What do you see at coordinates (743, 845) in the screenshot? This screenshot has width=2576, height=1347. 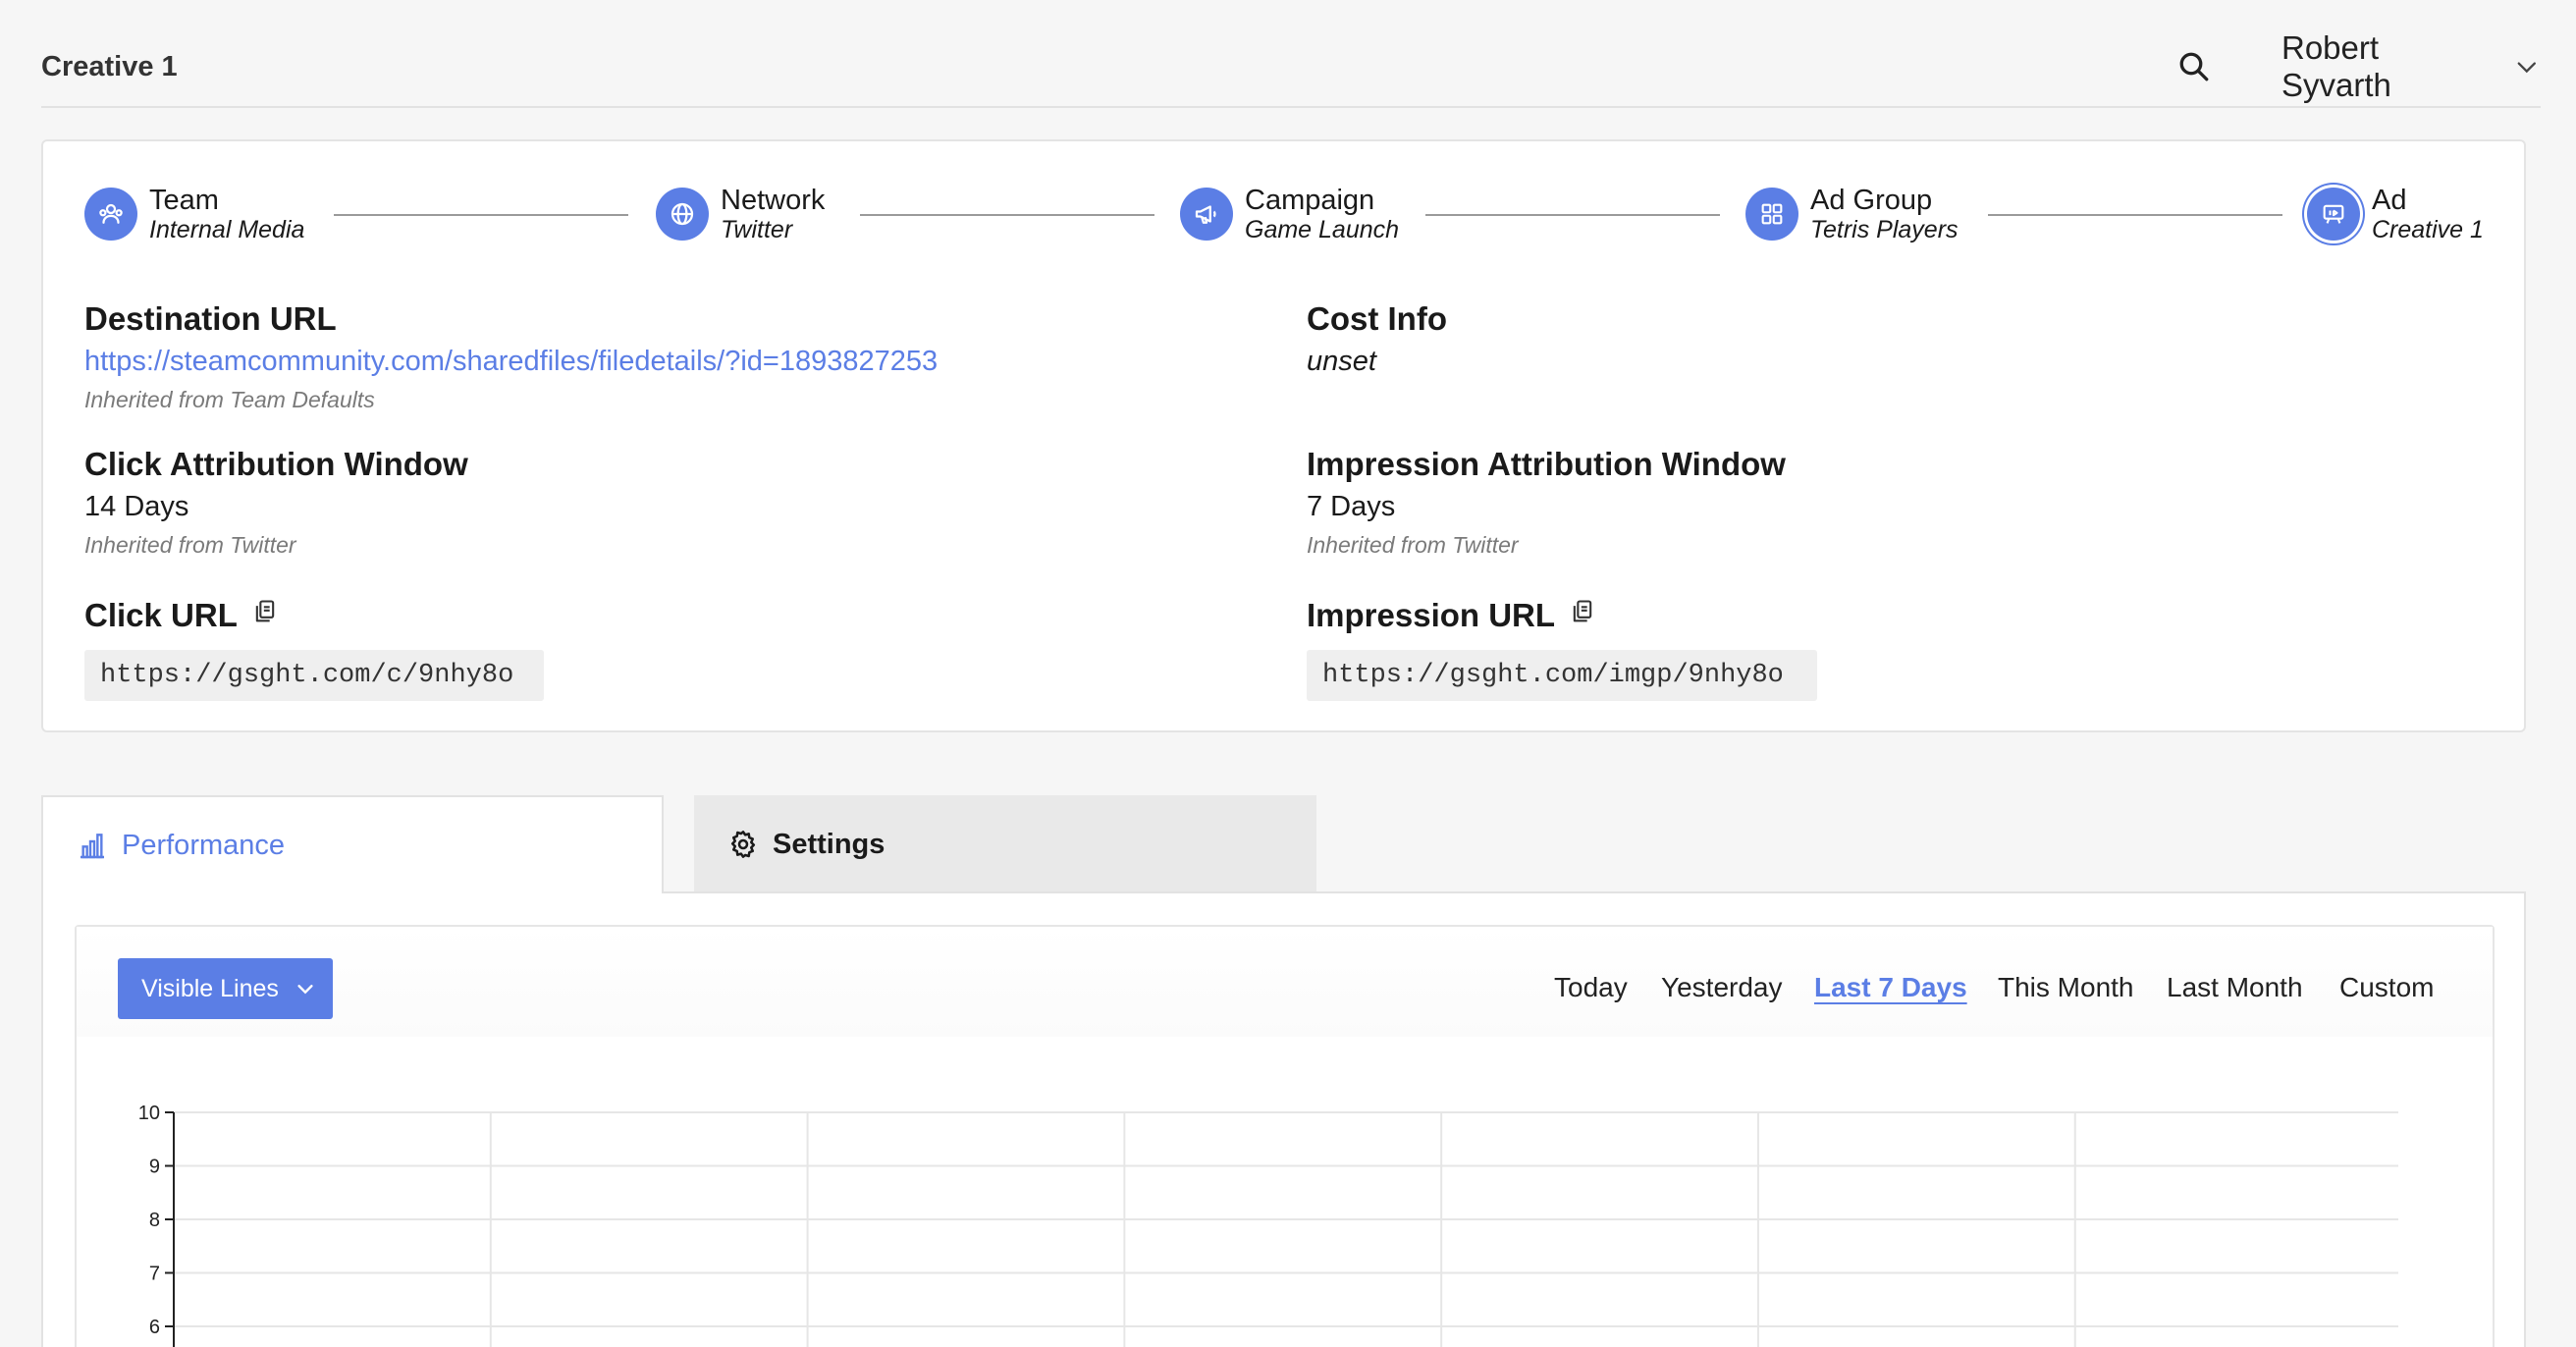 I see `gear-icon` at bounding box center [743, 845].